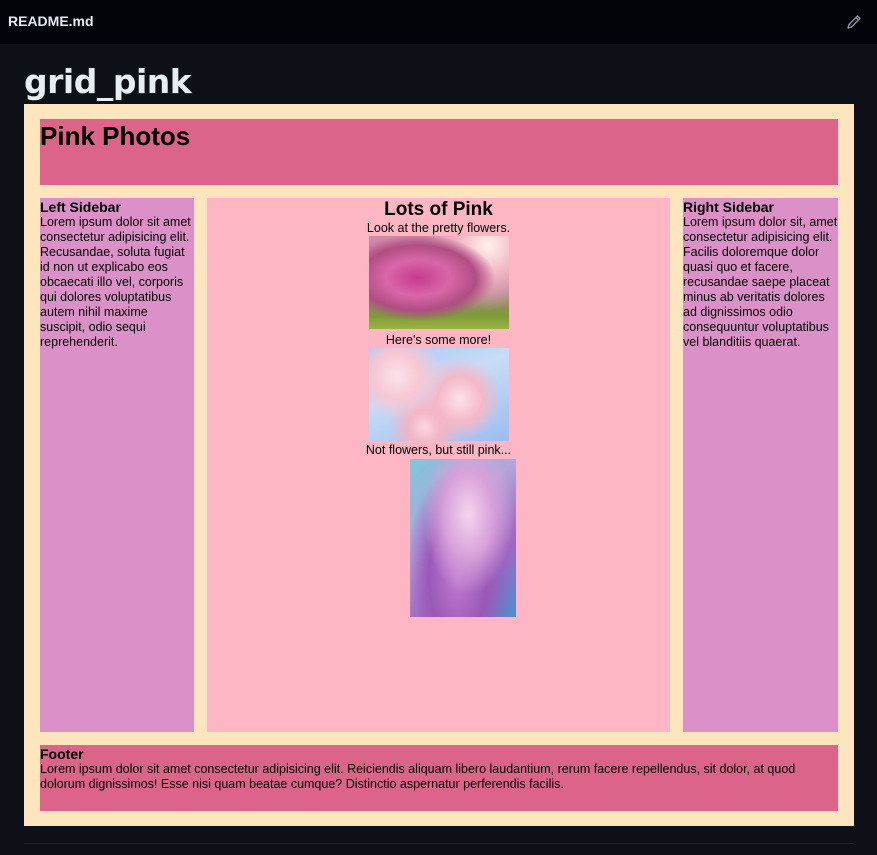  I want to click on pencil-icon, so click(854, 22).